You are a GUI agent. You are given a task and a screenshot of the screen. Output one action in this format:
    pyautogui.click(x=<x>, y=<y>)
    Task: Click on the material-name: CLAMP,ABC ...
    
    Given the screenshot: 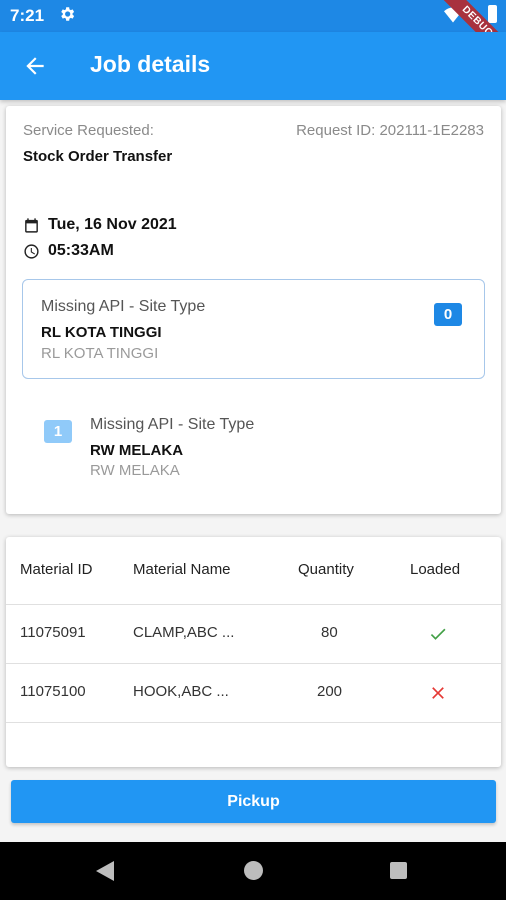 What is the action you would take?
    pyautogui.click(x=184, y=632)
    